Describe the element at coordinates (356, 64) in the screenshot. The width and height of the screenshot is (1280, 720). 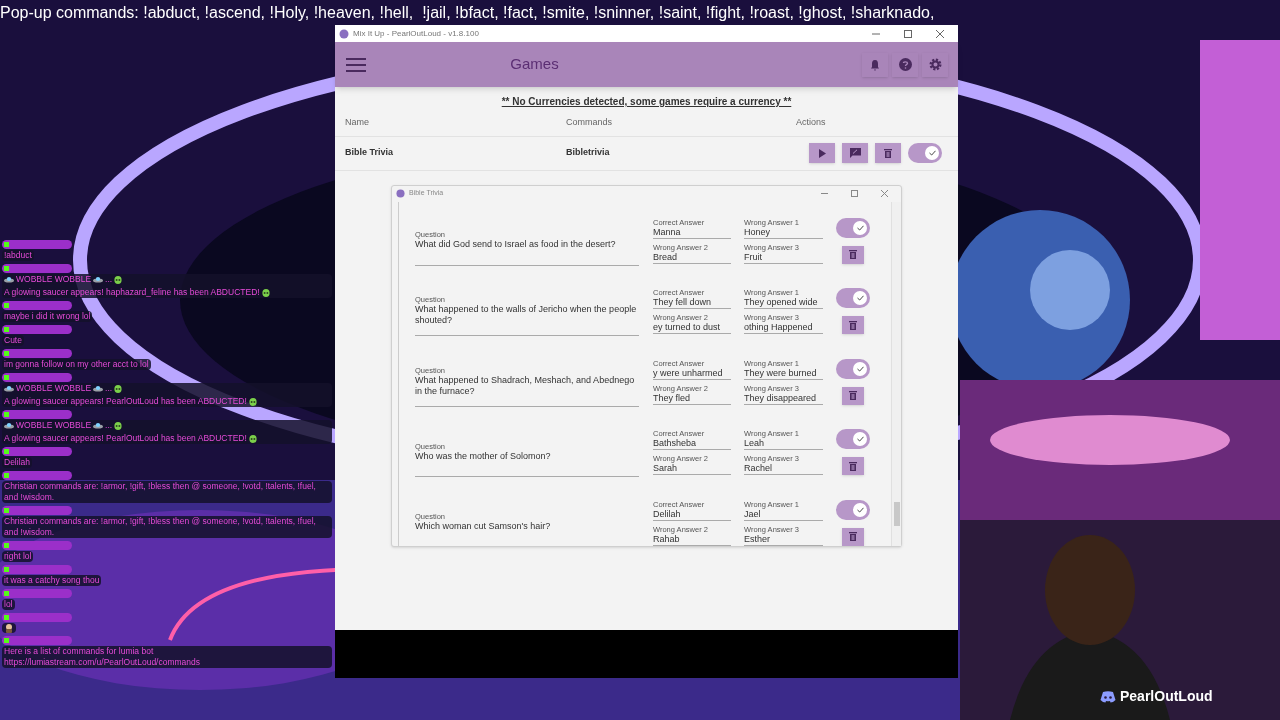
I see `menu-icon` at that location.